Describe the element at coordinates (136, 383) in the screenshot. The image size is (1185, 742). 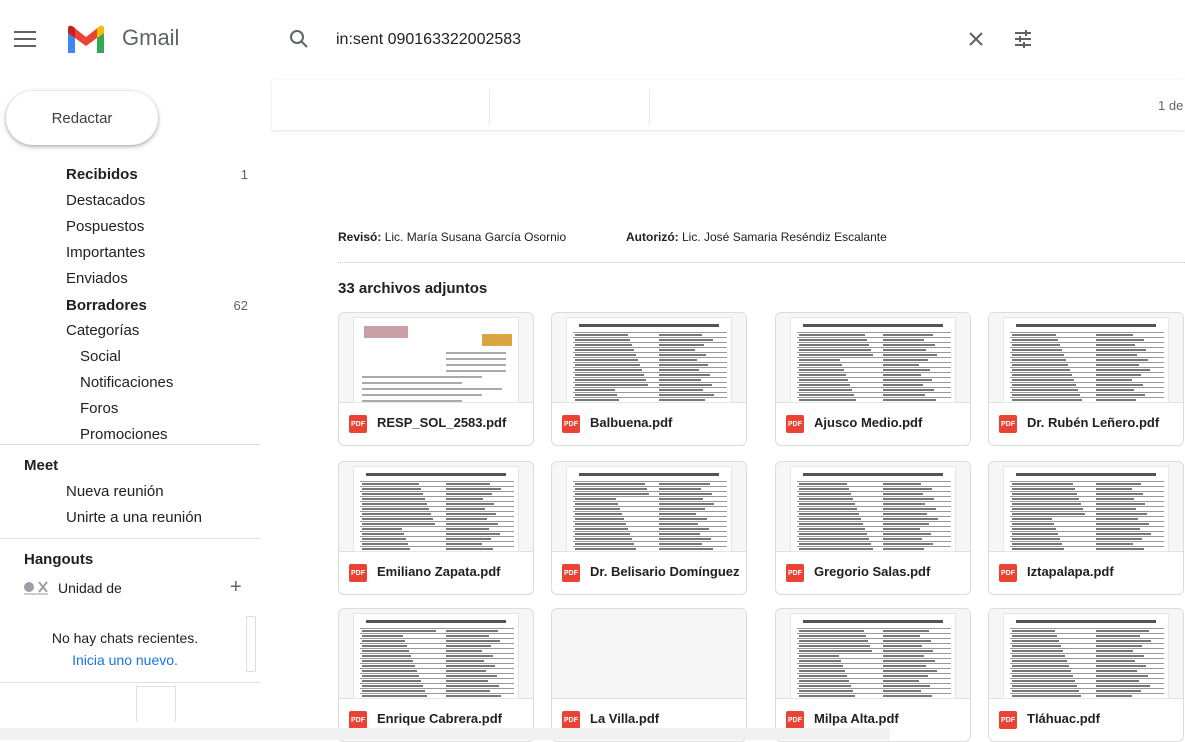
I see `sidebar-item-updates: Notificaciones` at that location.